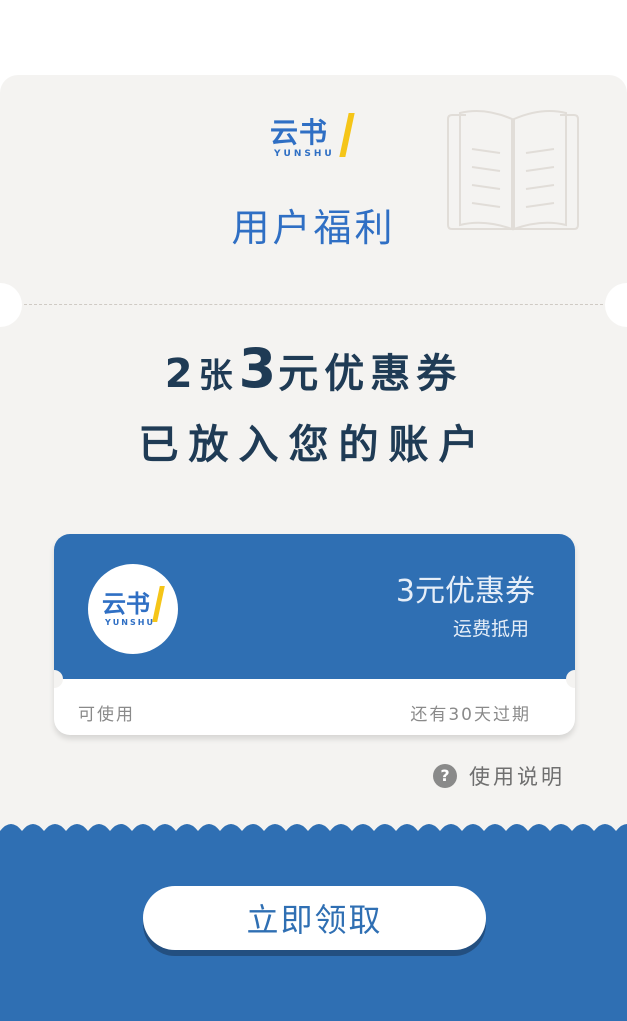 This screenshot has width=627, height=1021. I want to click on coupon-notch-right, so click(570, 679).